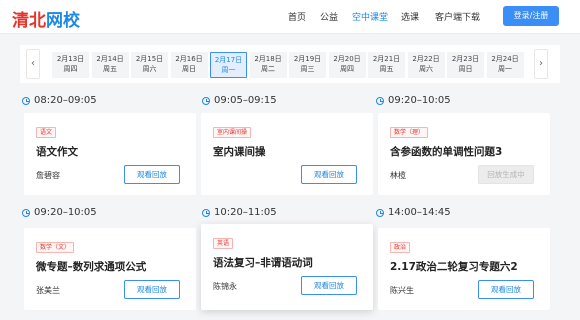 The height and width of the screenshot is (320, 580). What do you see at coordinates (245, 100) in the screenshot?
I see `time-slot-text: 09:05–09:15` at bounding box center [245, 100].